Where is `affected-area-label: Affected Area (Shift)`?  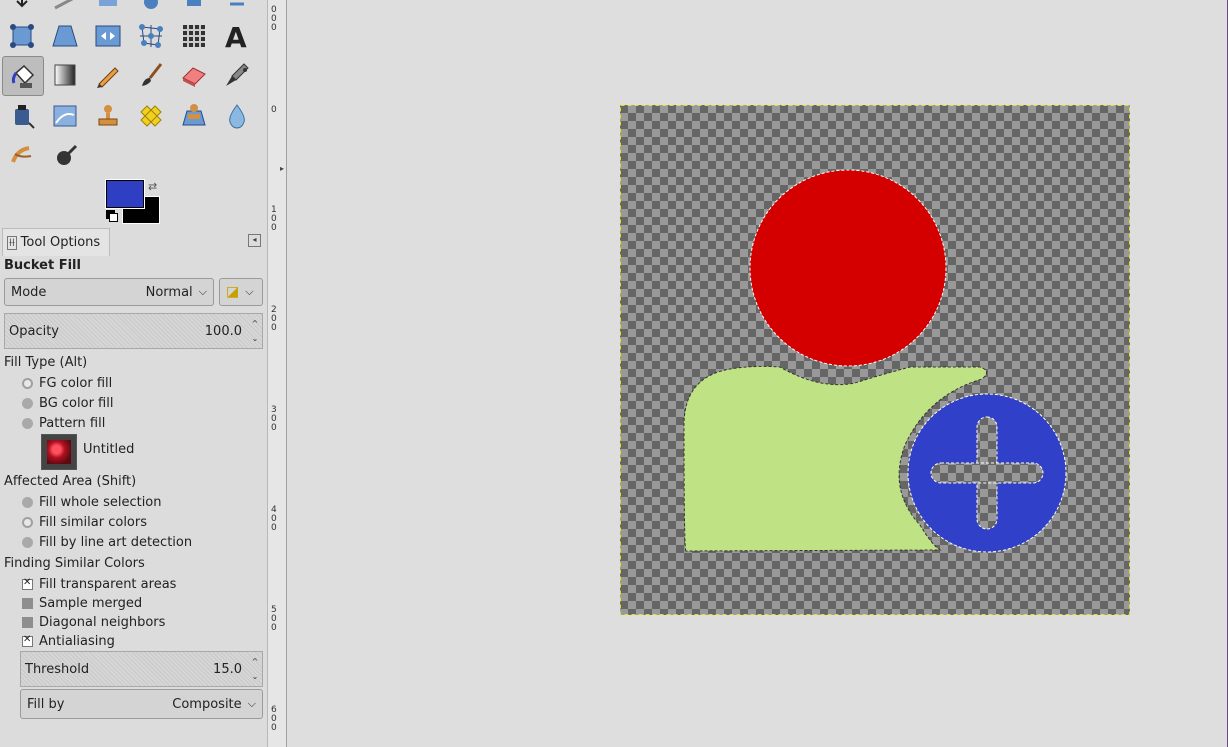 affected-area-label: Affected Area (Shift) is located at coordinates (70, 481).